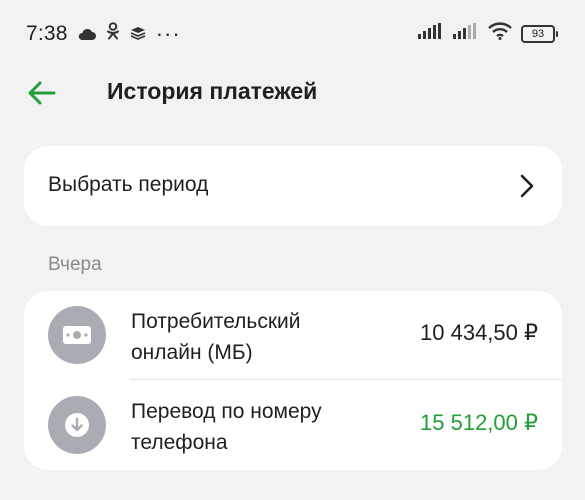 The image size is (585, 500). Describe the element at coordinates (226, 427) in the screenshot. I see `payment-name: Перевод по номеру телефона` at that location.